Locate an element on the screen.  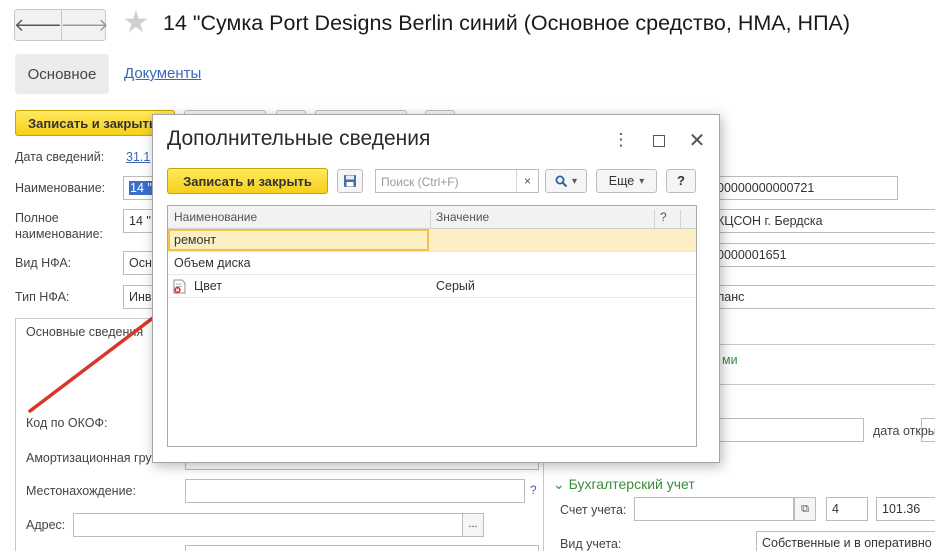
table-row: Объем диска is located at coordinates (432, 263).